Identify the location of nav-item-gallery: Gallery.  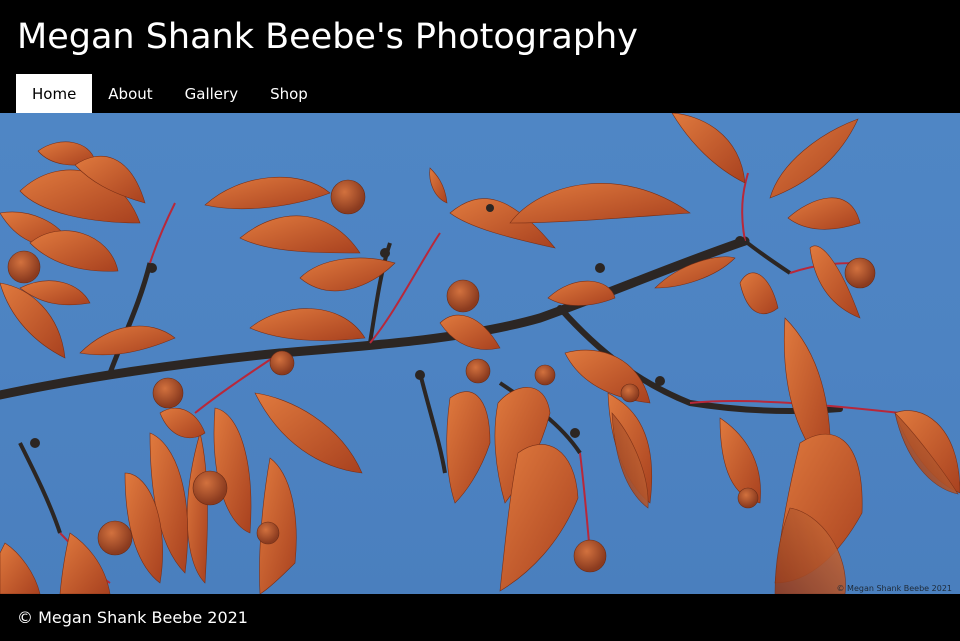
(211, 93).